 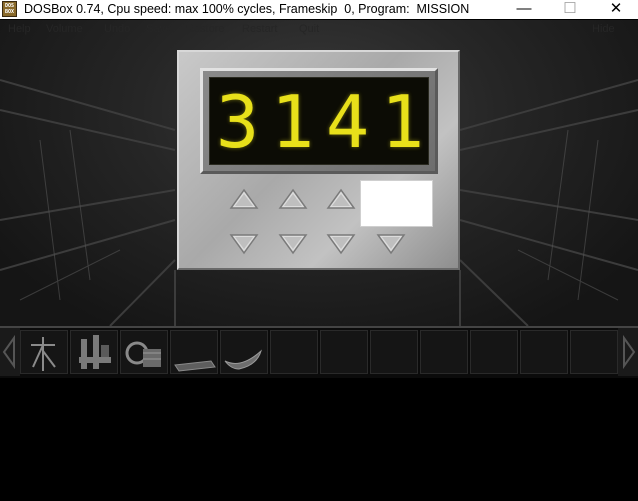 What do you see at coordinates (391, 244) in the screenshot?
I see `digit-4-down-button` at bounding box center [391, 244].